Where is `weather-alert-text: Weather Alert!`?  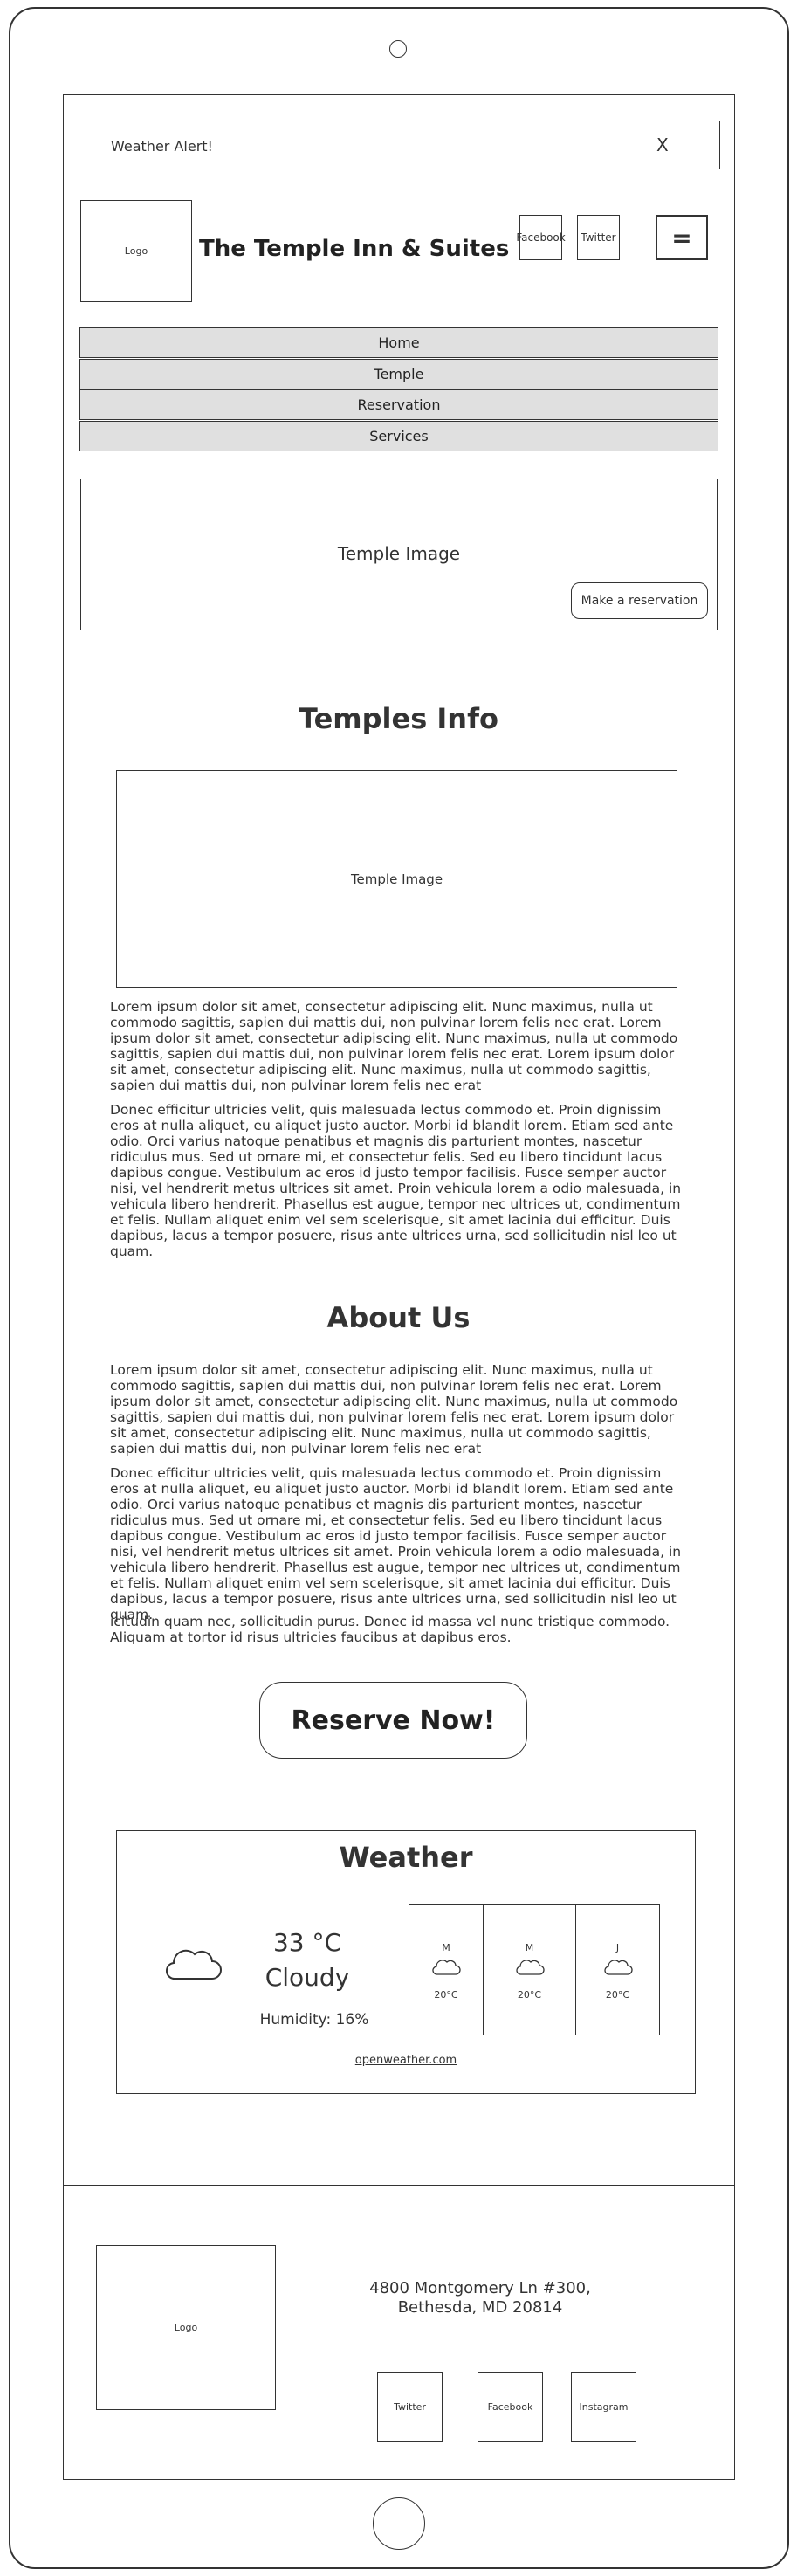
weather-alert-text: Weather Alert! is located at coordinates (162, 146).